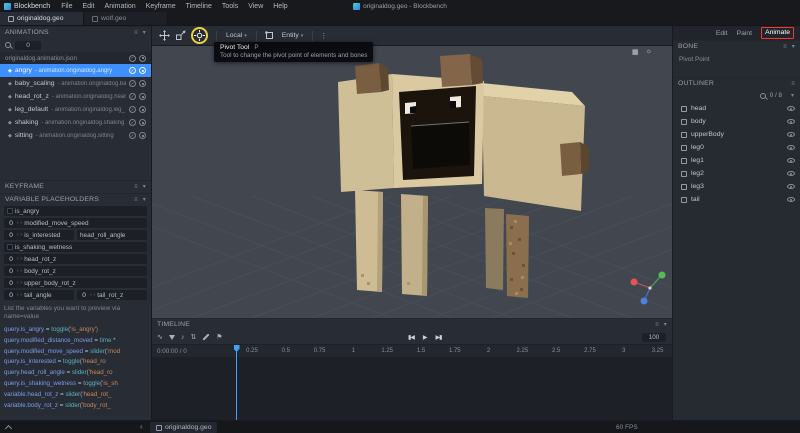 This screenshot has width=800, height=433. What do you see at coordinates (199, 6) in the screenshot?
I see `menu-timeline: Timeline` at bounding box center [199, 6].